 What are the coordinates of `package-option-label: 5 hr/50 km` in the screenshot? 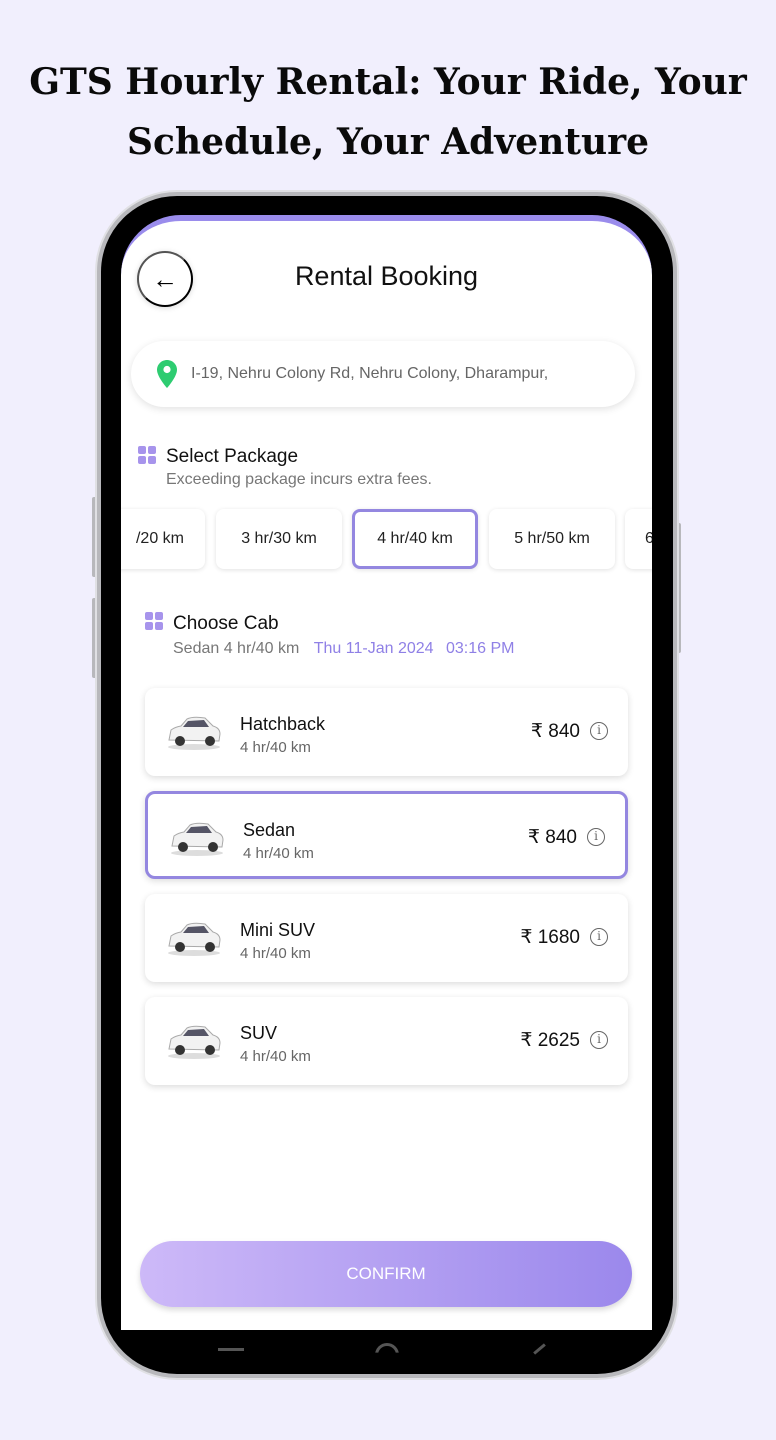 It's located at (552, 538).